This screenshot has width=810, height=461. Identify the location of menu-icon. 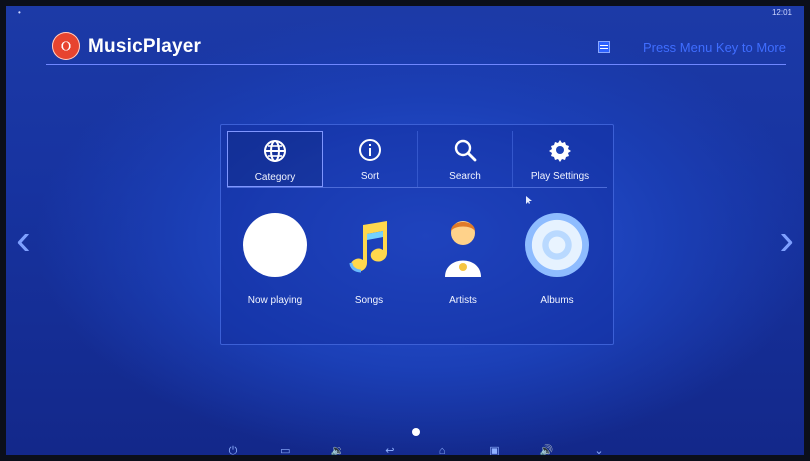
(604, 47).